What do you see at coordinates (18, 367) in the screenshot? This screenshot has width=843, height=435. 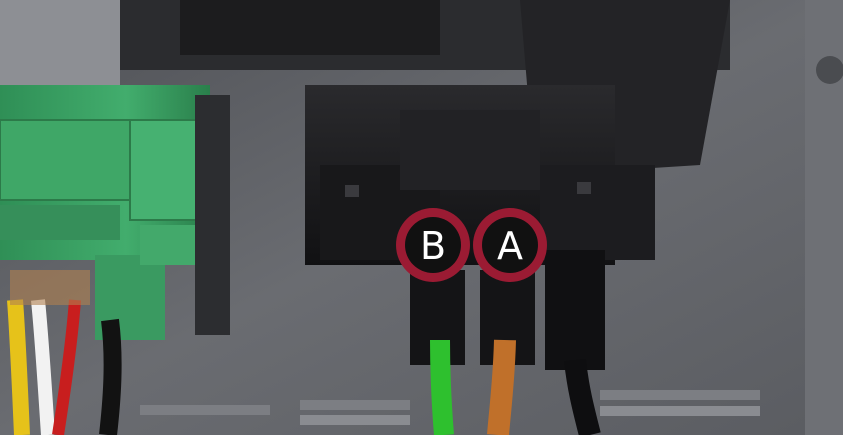 I see `wire-yellow` at bounding box center [18, 367].